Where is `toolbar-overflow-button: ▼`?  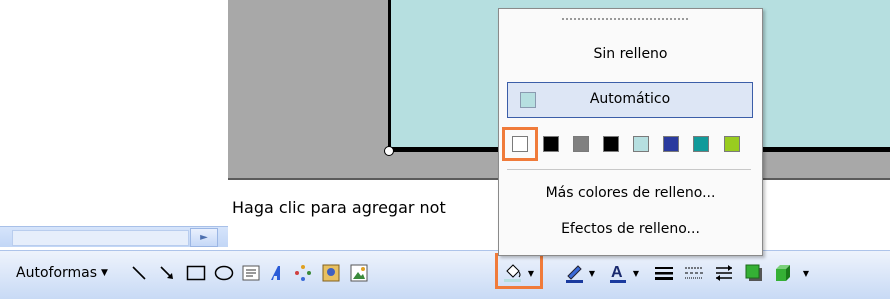 toolbar-overflow-button: ▼ is located at coordinates (806, 273).